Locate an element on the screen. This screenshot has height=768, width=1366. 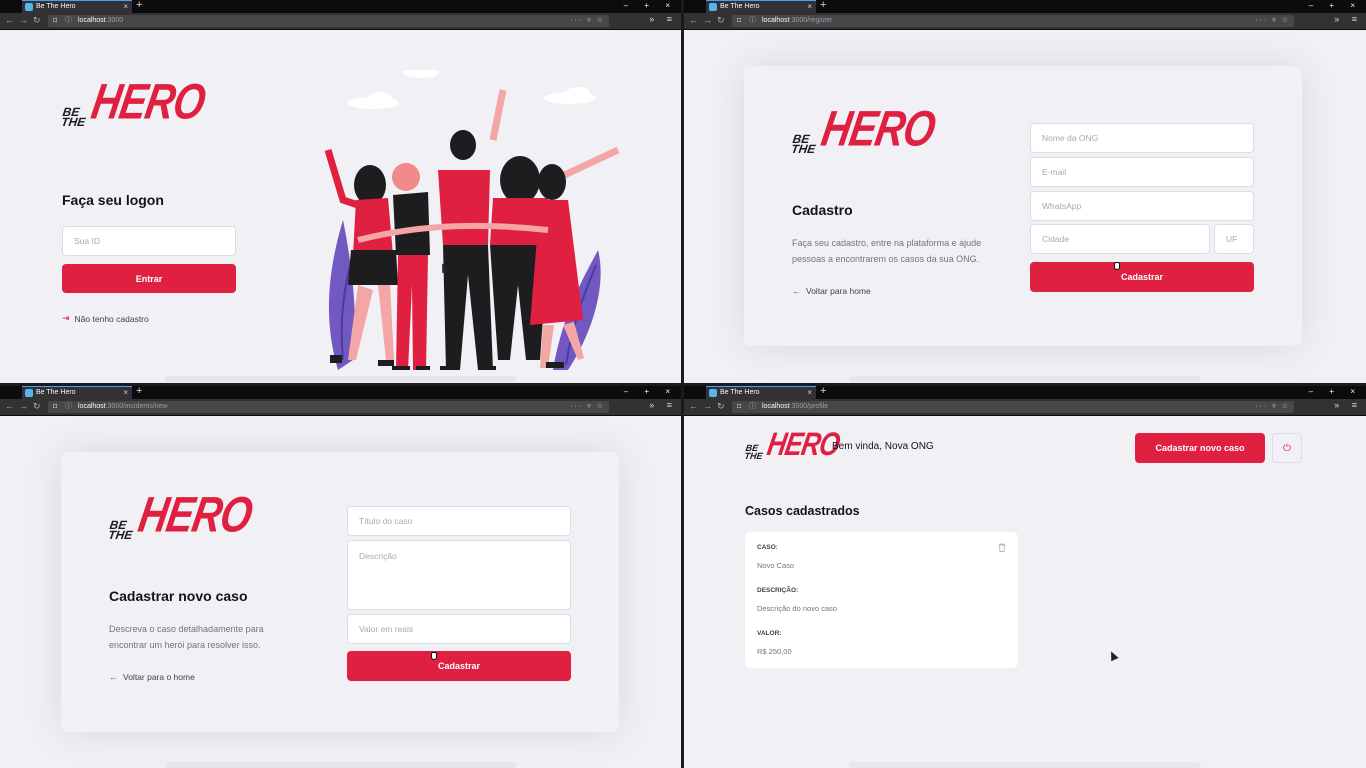
nav-bar: ← → ↻ ◘ ⓘ localhost:3000 ··· ▿ ☆ » ≡ is located at coordinates (340, 21).